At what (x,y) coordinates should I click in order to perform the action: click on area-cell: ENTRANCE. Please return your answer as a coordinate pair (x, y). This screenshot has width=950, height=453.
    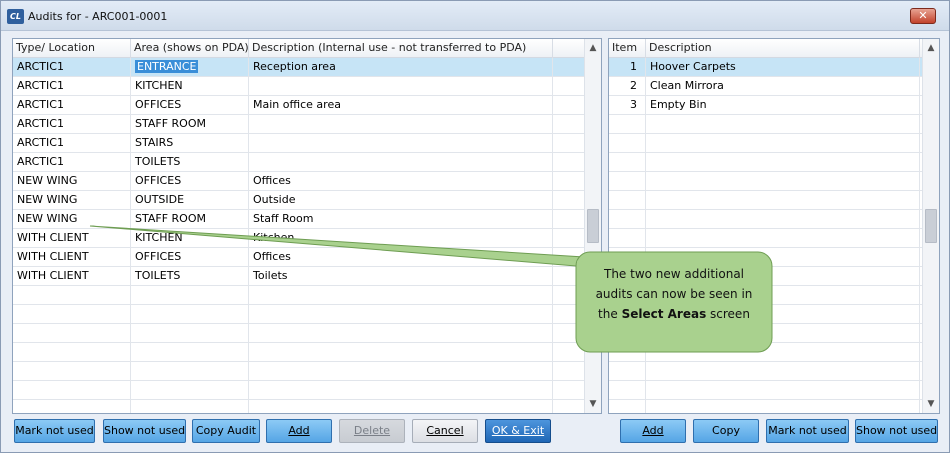
    Looking at the image, I should click on (190, 67).